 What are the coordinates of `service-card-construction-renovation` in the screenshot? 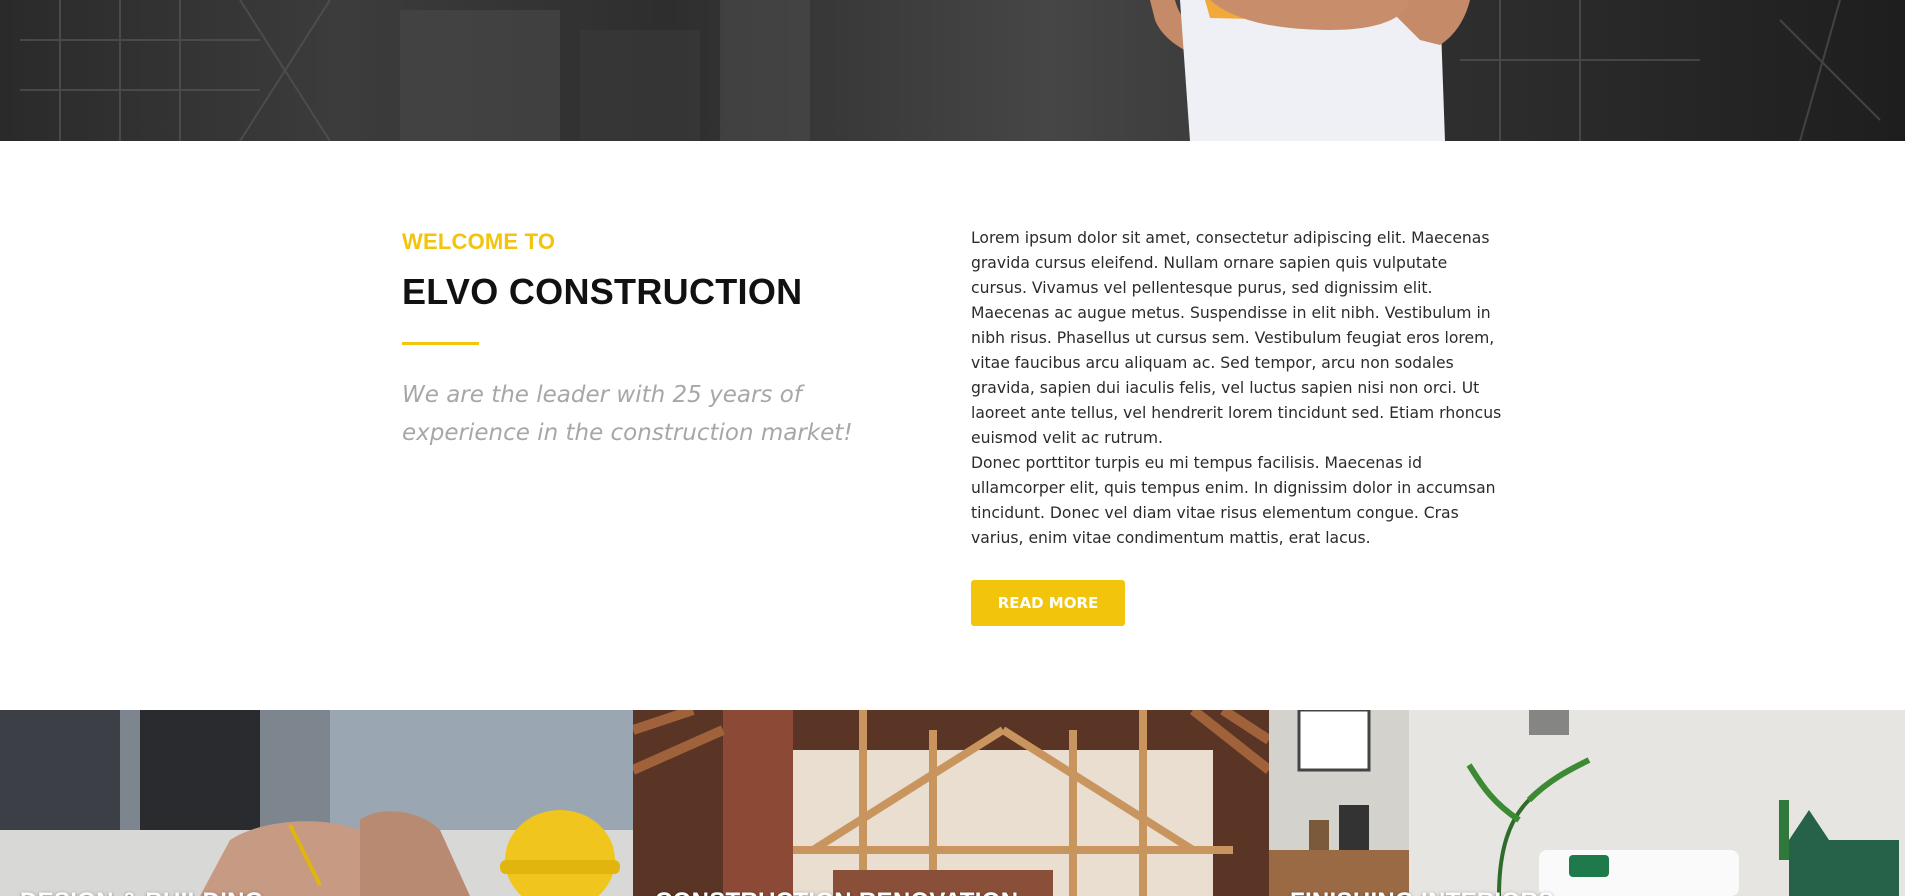 It's located at (951, 803).